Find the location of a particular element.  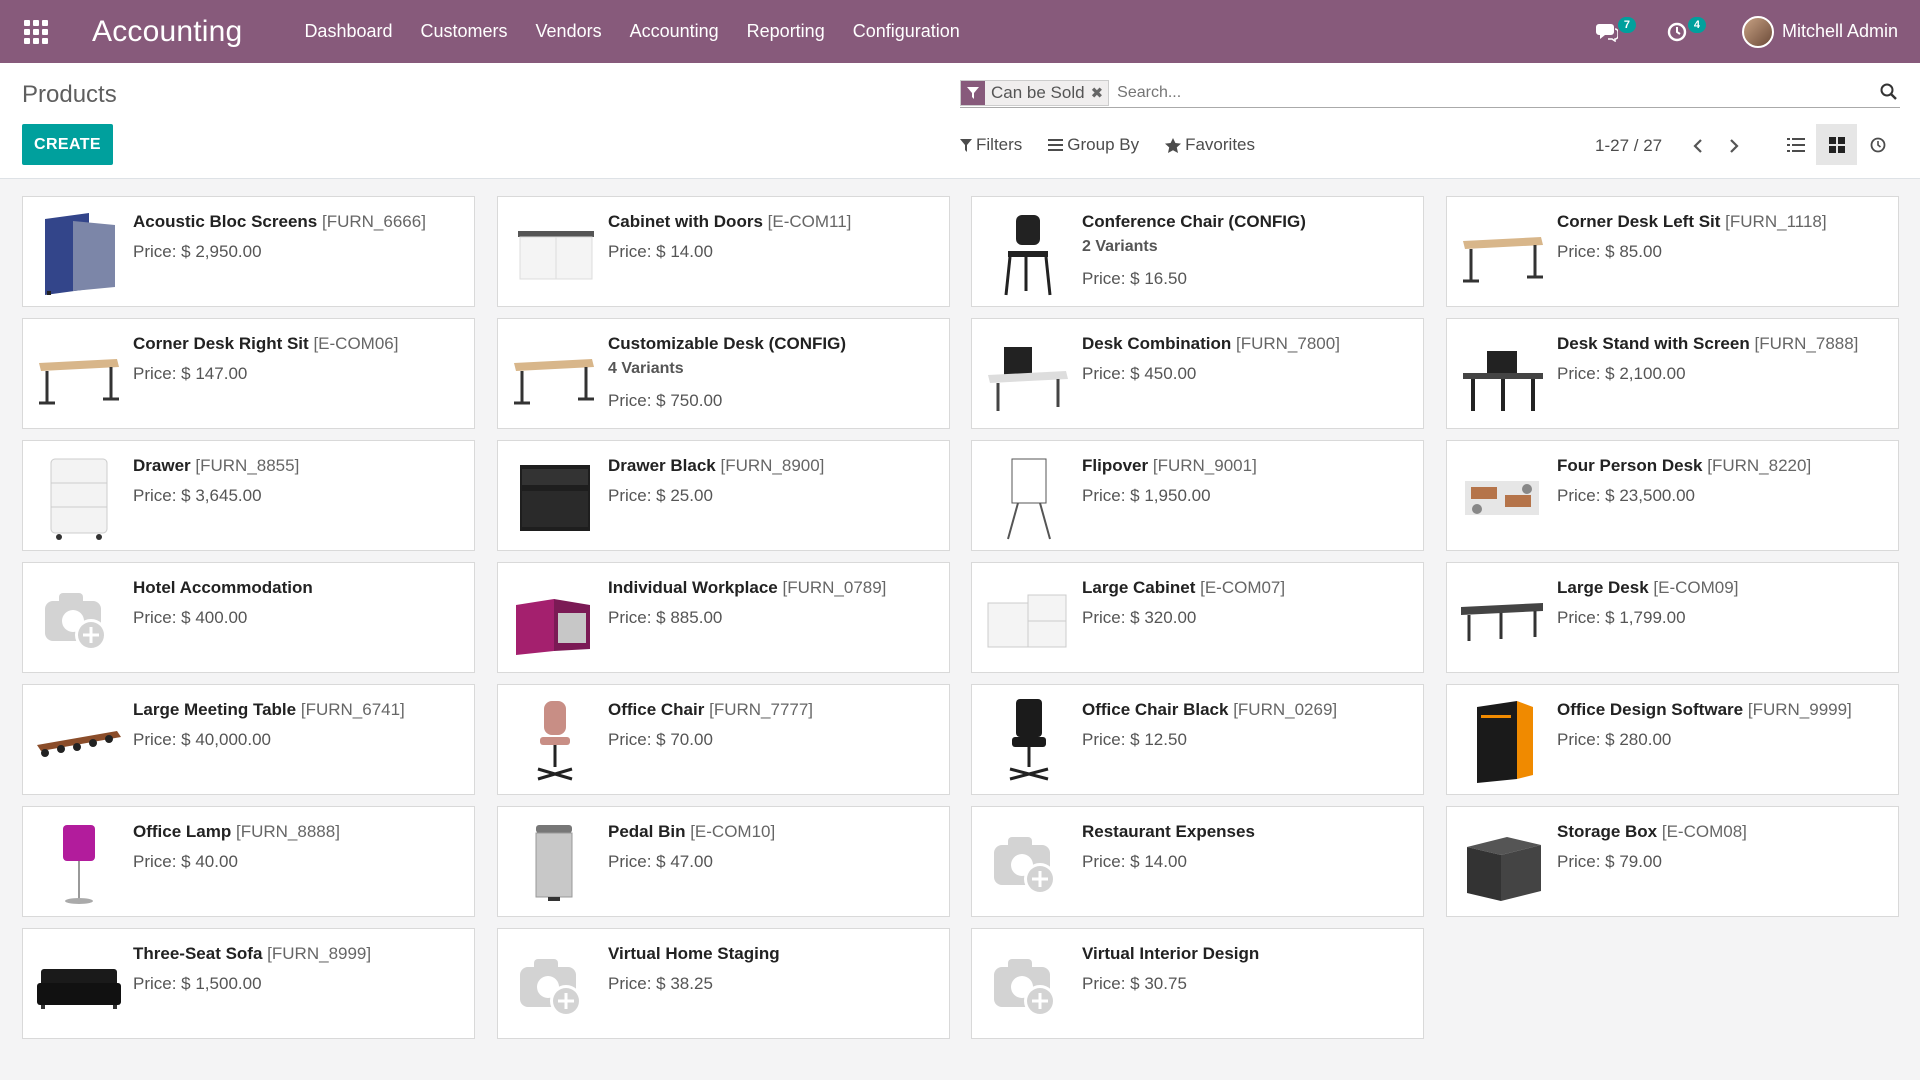

list-view-icon is located at coordinates (1795, 144).